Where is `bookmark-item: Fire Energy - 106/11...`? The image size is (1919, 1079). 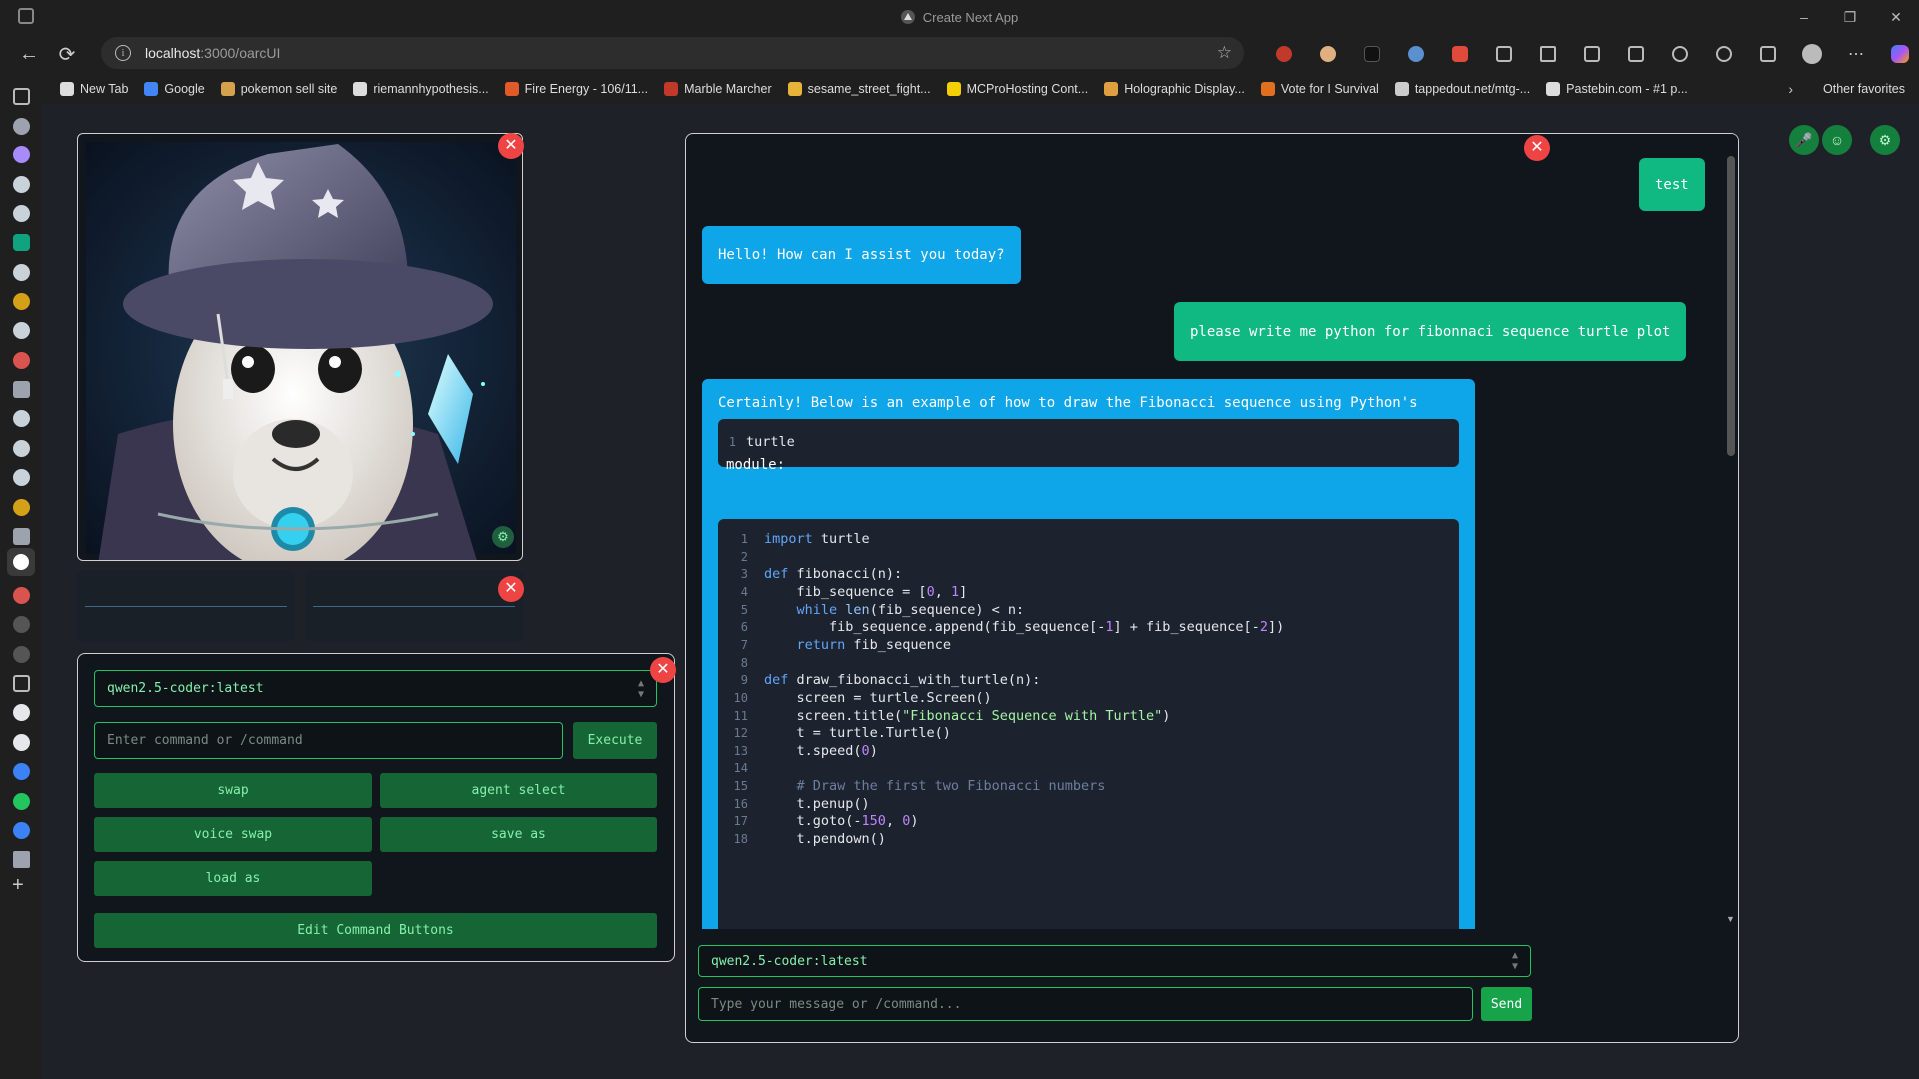
bookmark-item: Fire Energy - 106/11... is located at coordinates (576, 89).